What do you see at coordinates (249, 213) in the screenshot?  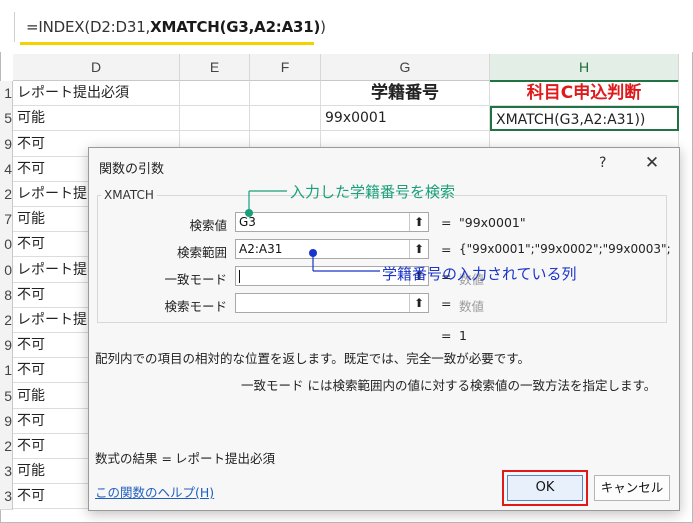 I see `green-annotation-dot` at bounding box center [249, 213].